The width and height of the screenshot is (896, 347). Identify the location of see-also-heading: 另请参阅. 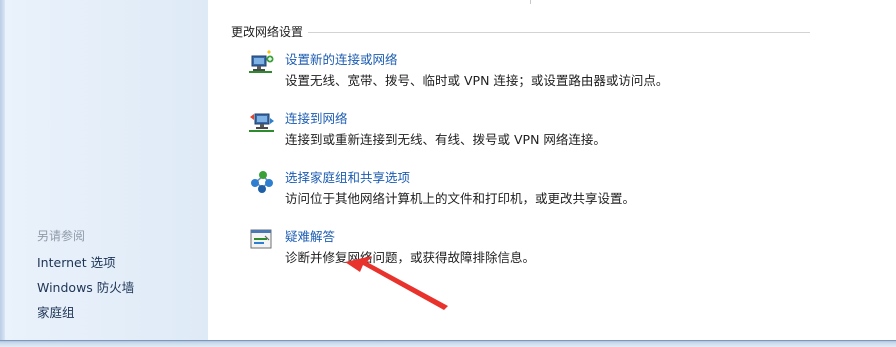
(61, 236).